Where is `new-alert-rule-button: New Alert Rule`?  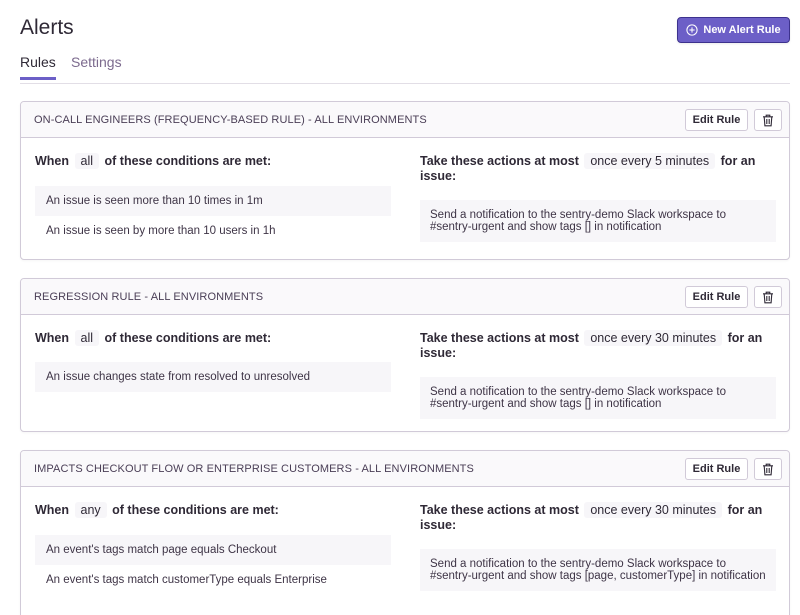
new-alert-rule-button: New Alert Rule is located at coordinates (733, 30).